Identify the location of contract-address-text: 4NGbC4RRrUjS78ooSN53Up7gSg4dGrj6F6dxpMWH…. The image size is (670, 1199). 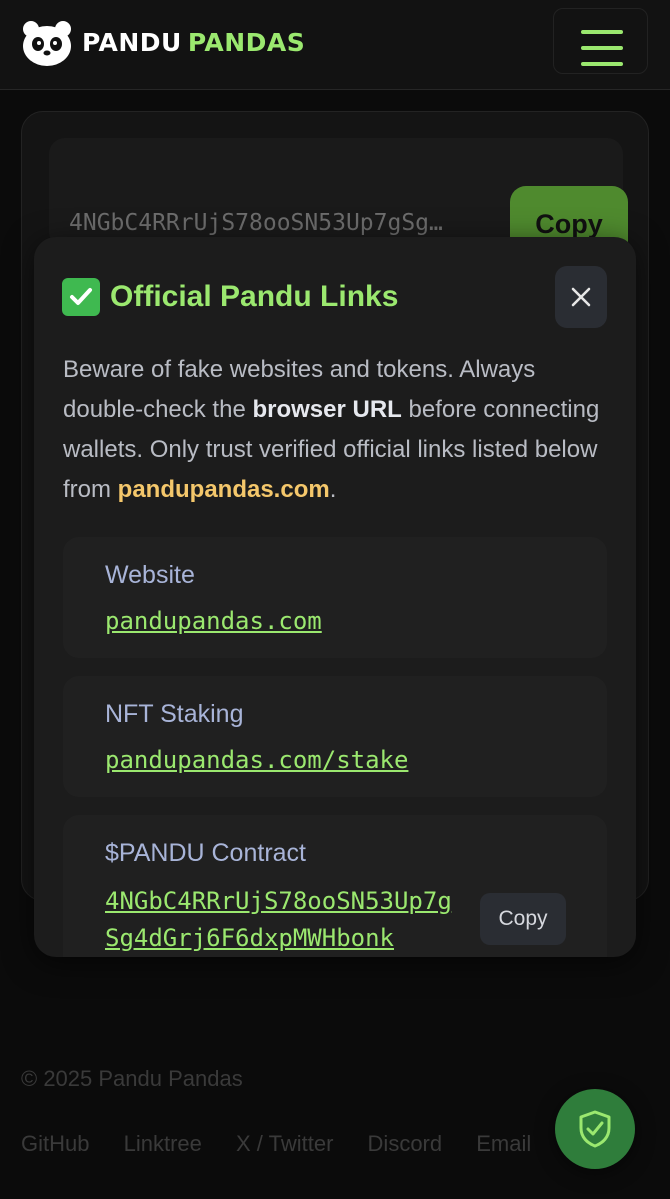
(261, 223).